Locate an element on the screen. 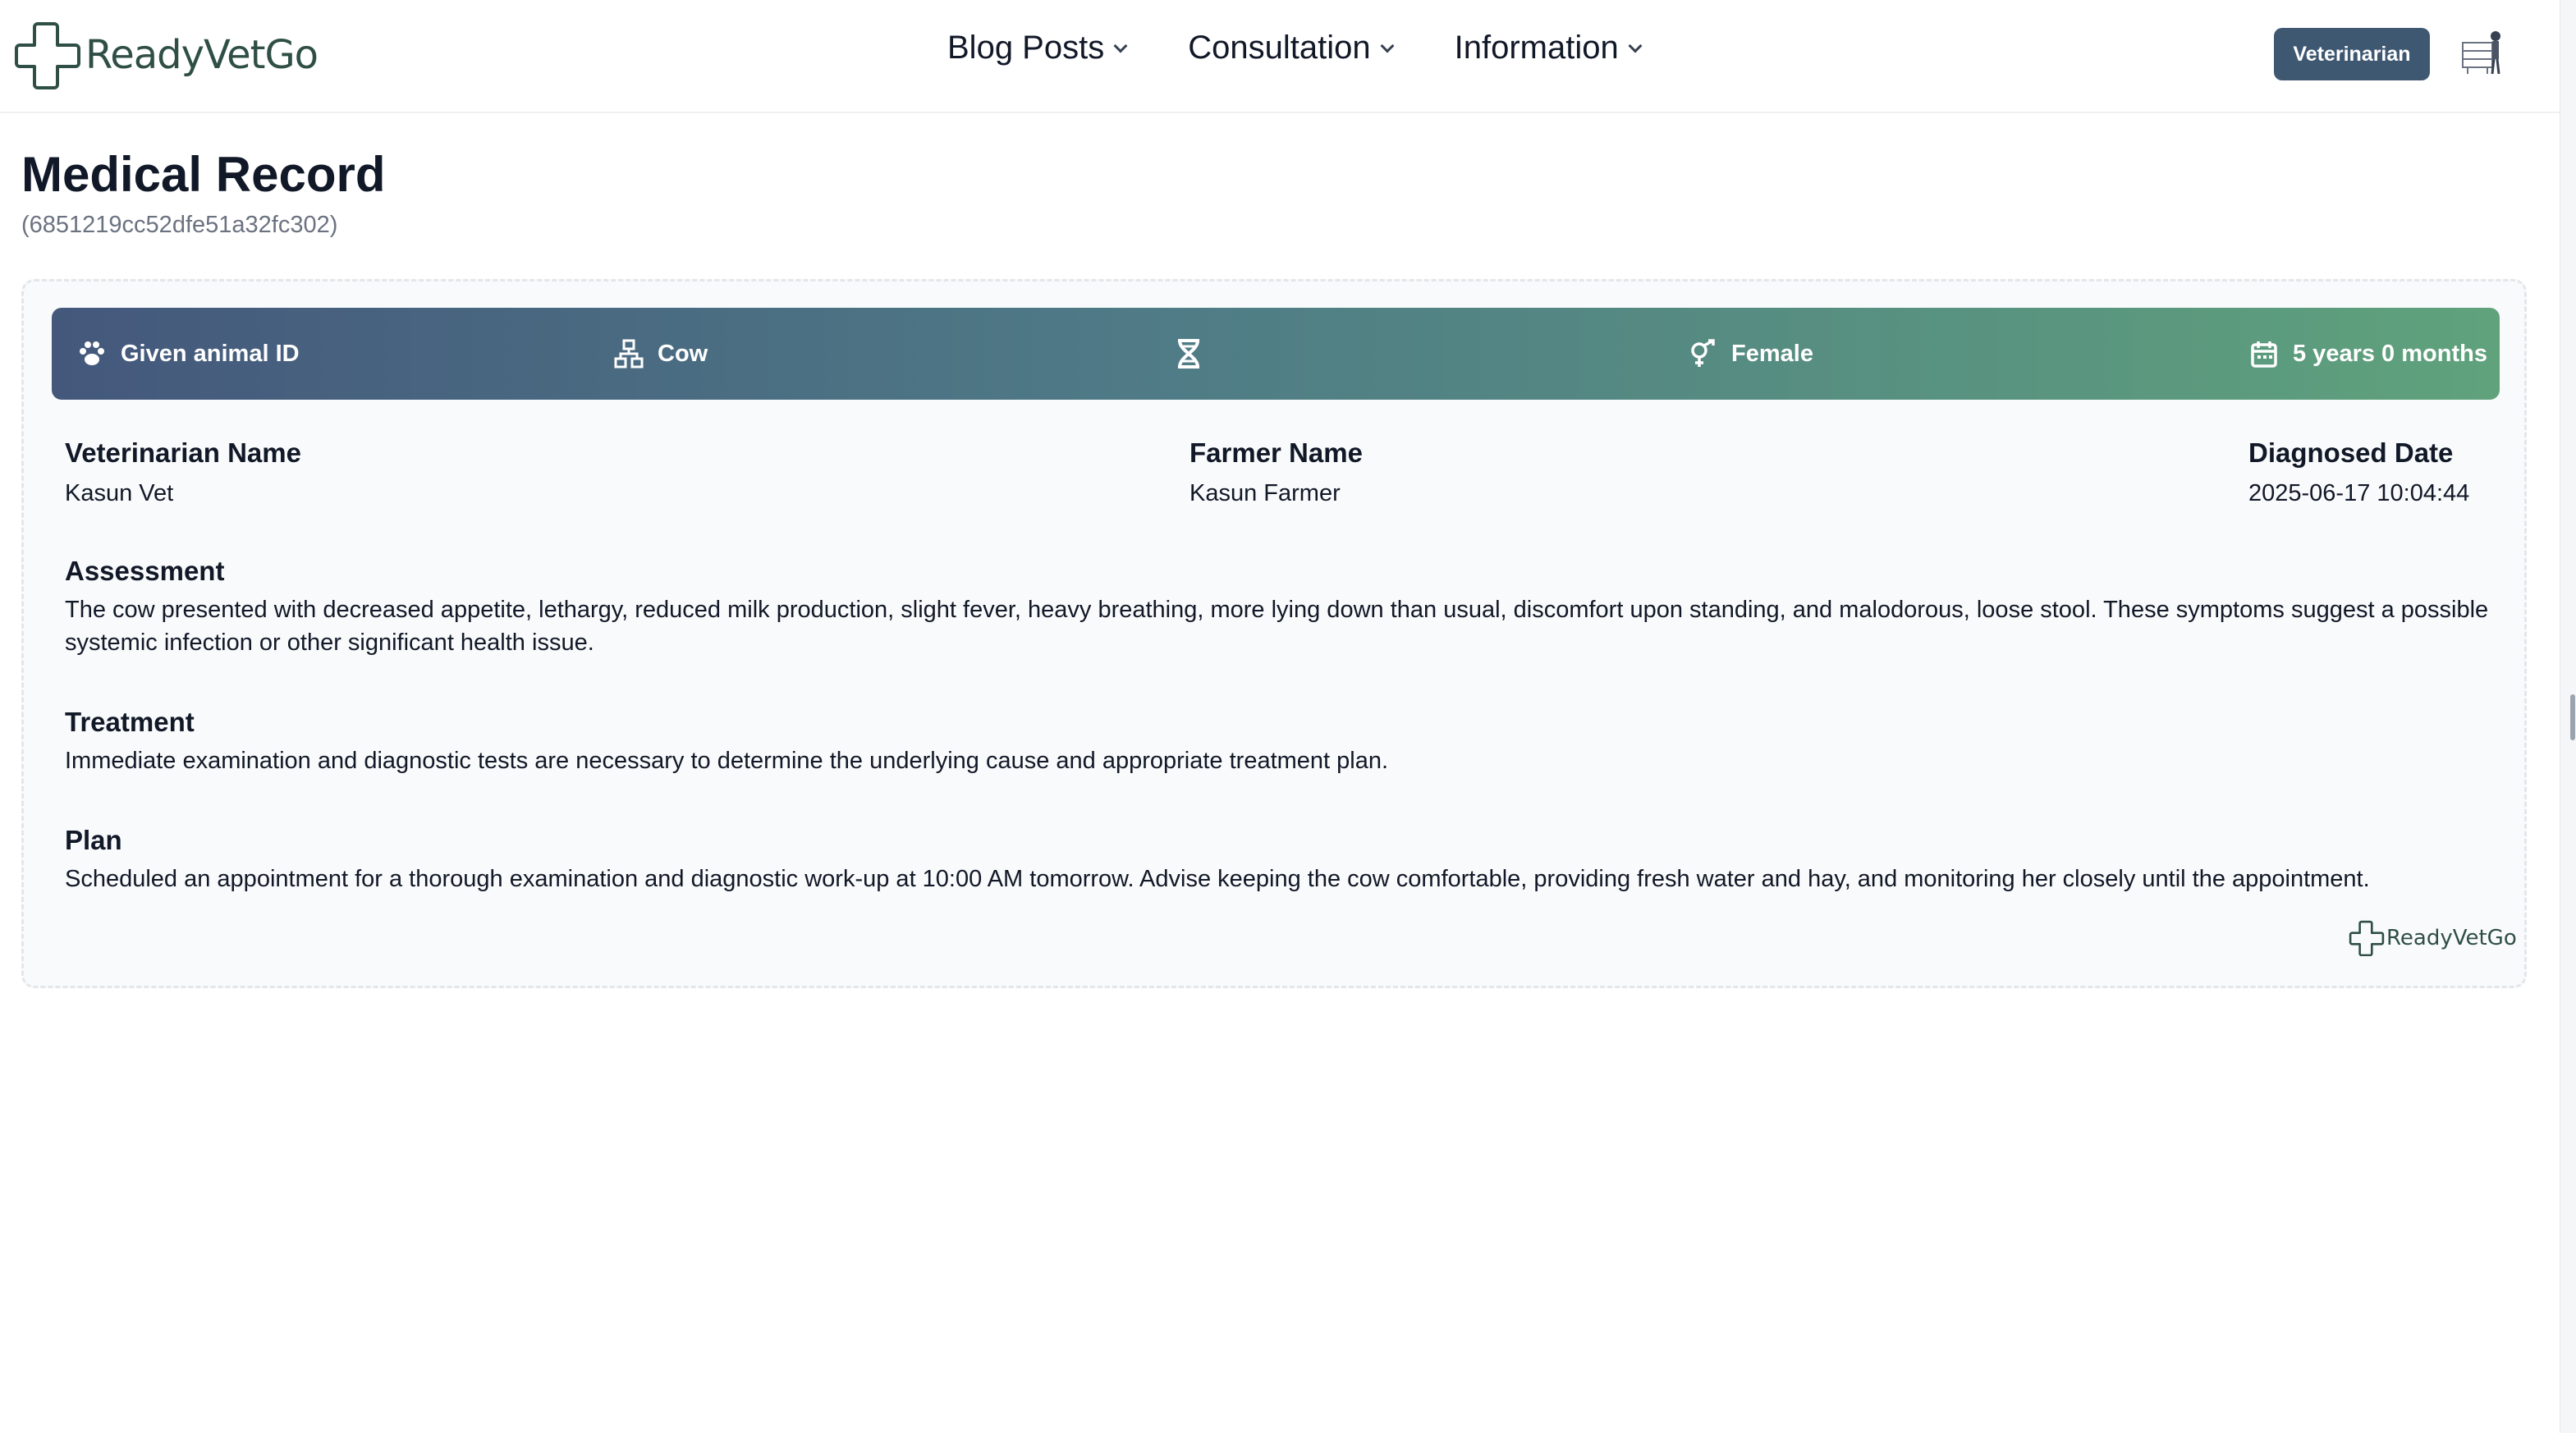  brand-logo: ReadyVetGo is located at coordinates (166, 55).